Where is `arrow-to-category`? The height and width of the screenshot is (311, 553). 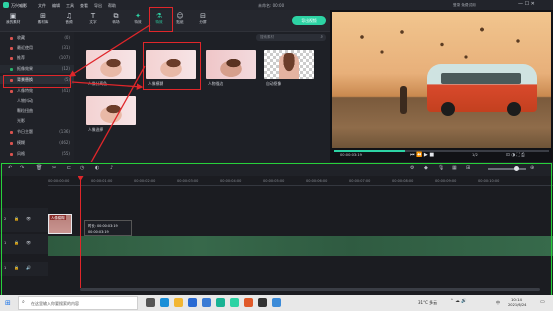 arrow-to-category is located at coordinates (109, 50).